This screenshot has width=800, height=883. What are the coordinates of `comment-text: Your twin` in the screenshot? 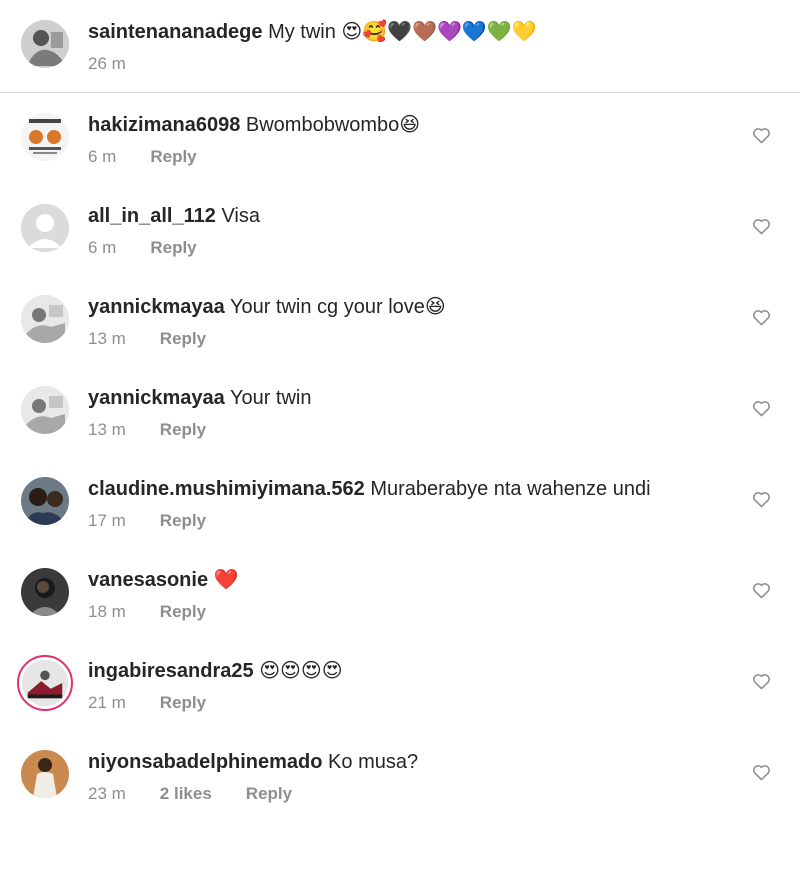 It's located at (270, 398).